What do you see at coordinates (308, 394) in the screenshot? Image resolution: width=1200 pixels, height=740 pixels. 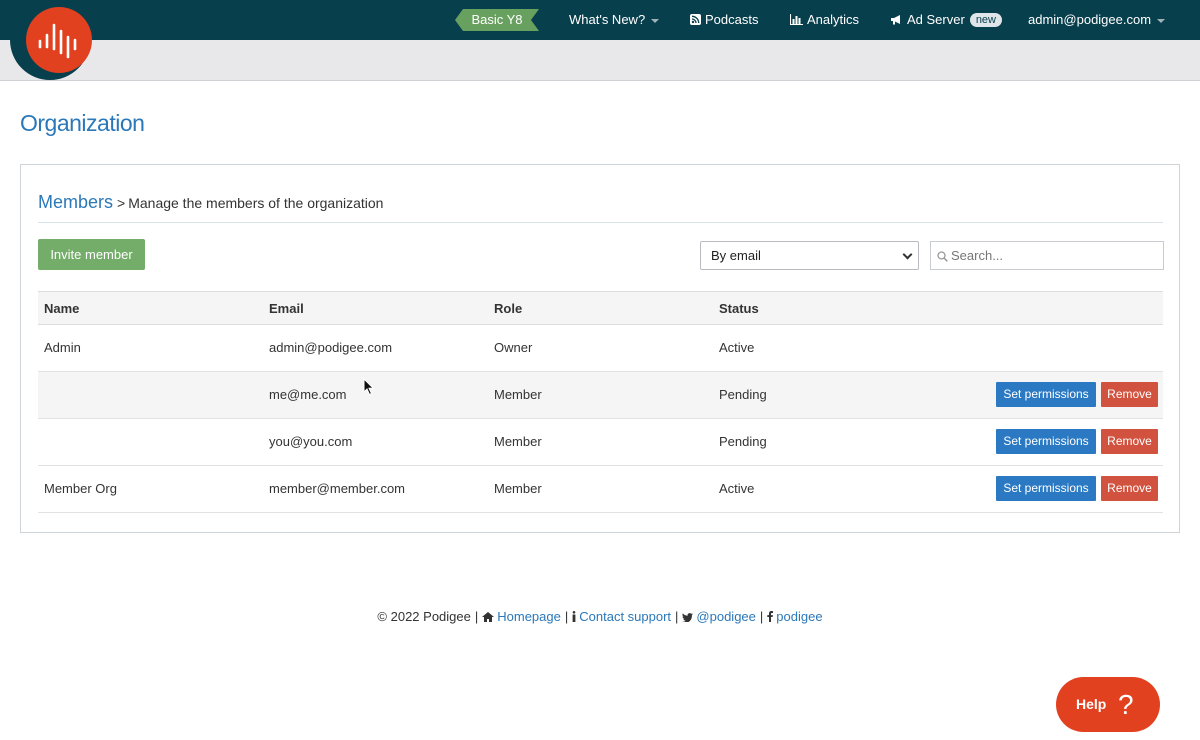 I see `member-email: me@me.com` at bounding box center [308, 394].